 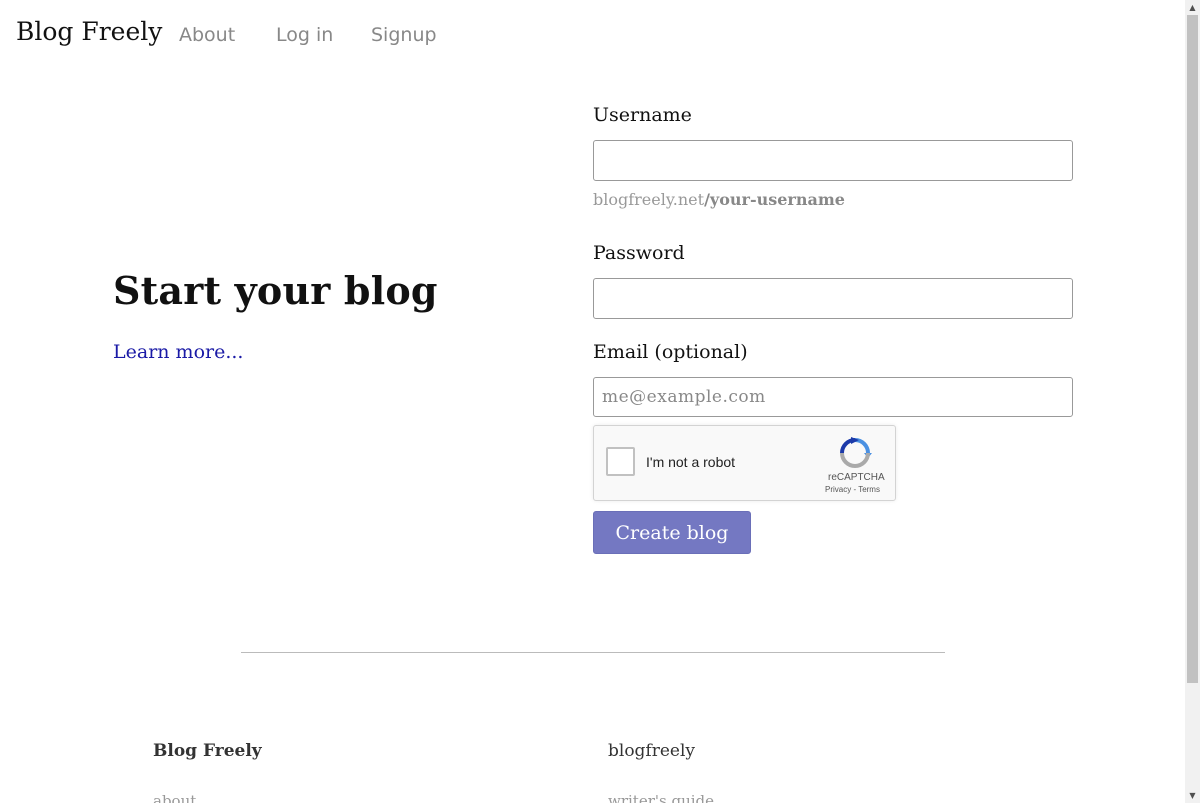 What do you see at coordinates (652, 751) in the screenshot?
I see `footer-handle: blogfreely` at bounding box center [652, 751].